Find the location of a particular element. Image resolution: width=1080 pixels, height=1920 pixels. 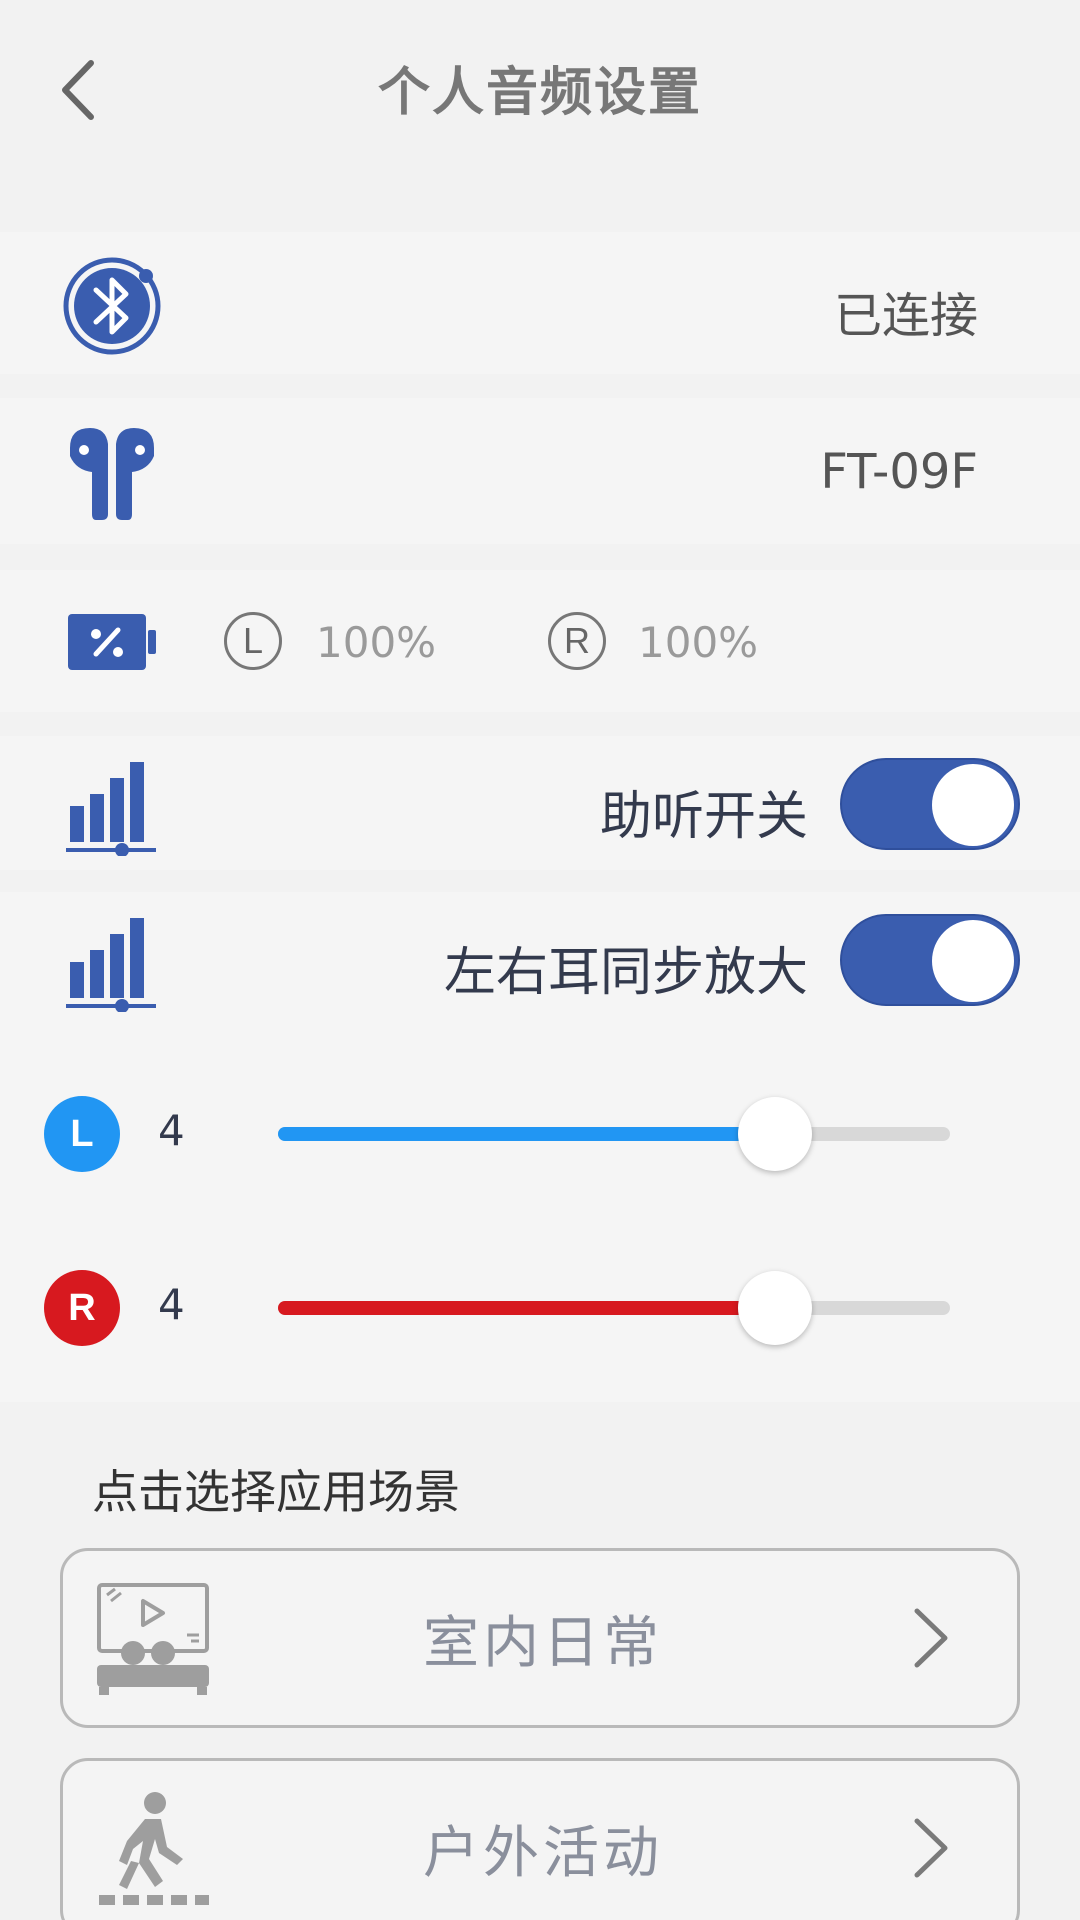

left-slider-fill is located at coordinates (526, 1134).